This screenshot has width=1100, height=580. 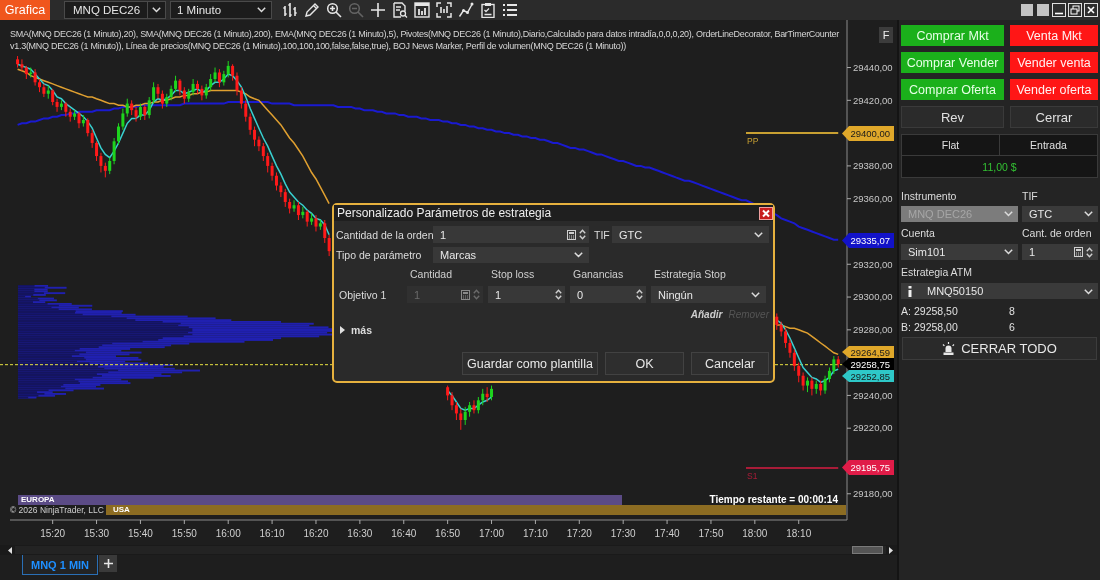 What do you see at coordinates (868, 364) in the screenshot?
I see `price-marker: 29258,75` at bounding box center [868, 364].